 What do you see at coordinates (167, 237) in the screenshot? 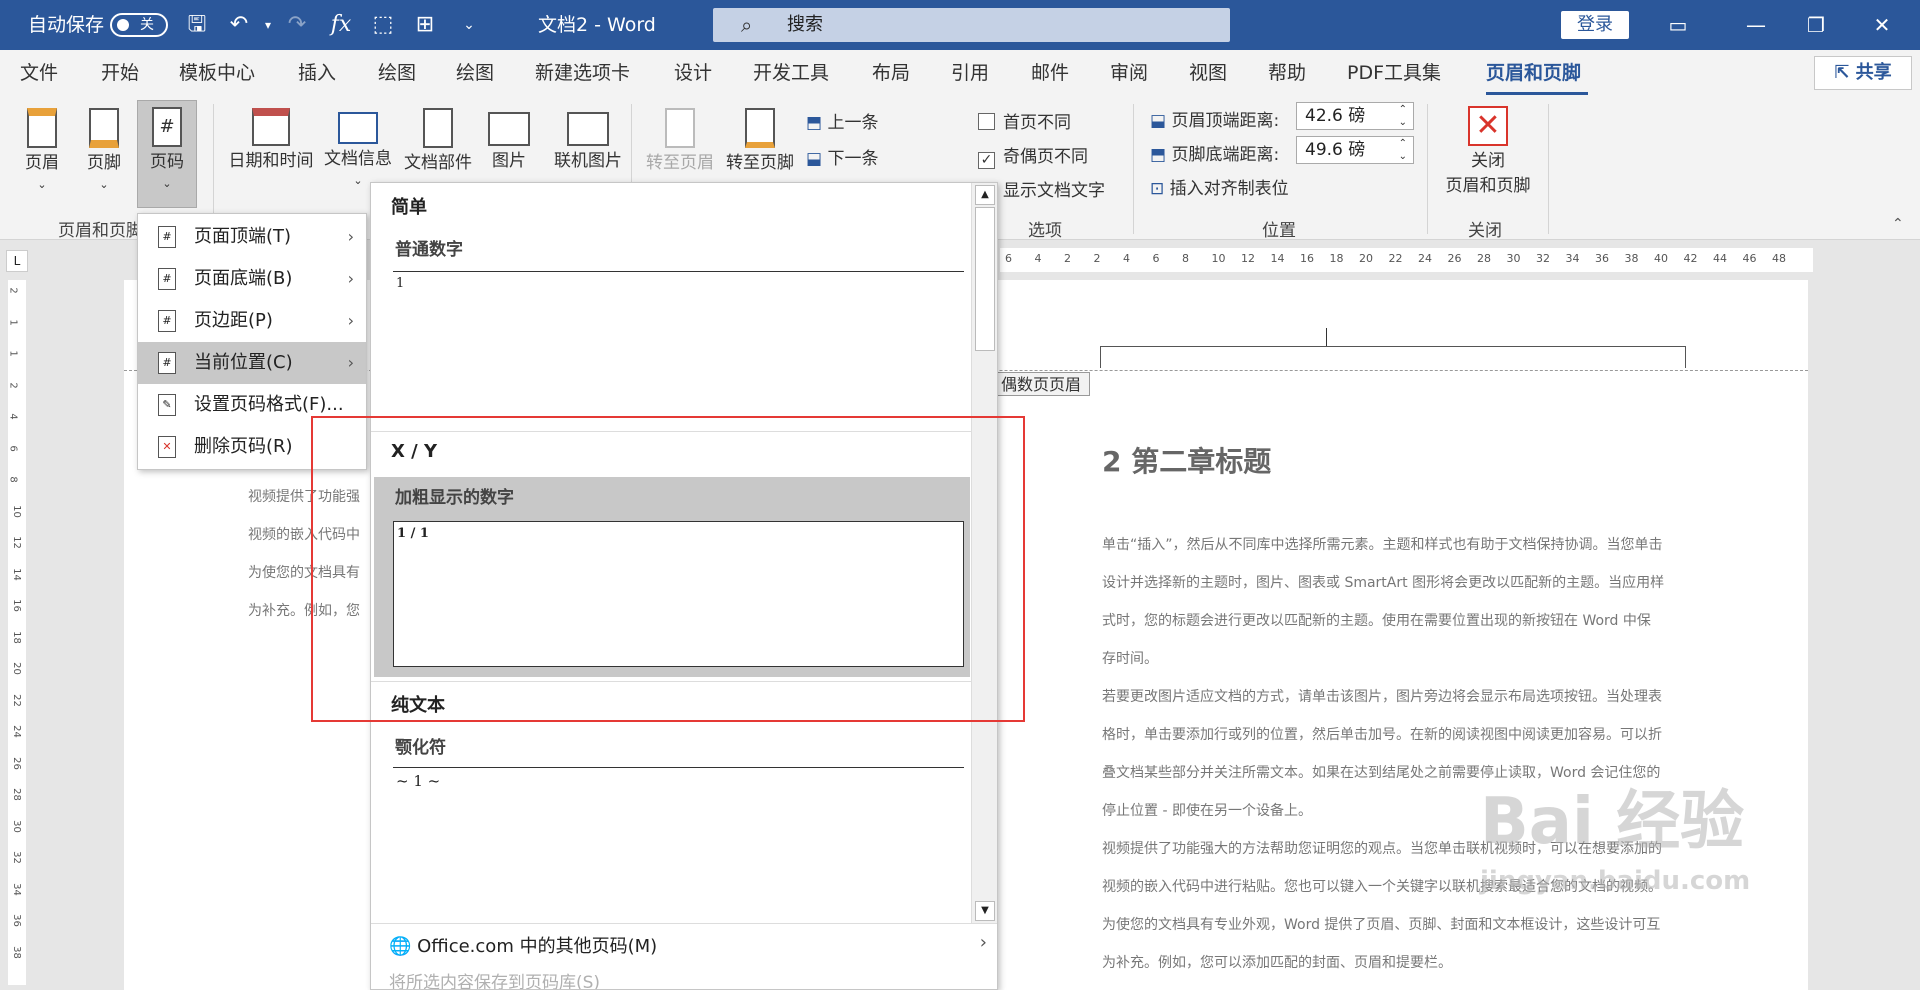
I see `page-top-icon: #` at bounding box center [167, 237].